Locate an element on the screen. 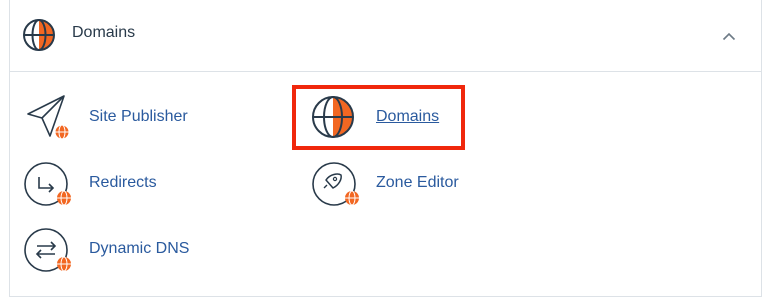 This screenshot has width=763, height=300. item-label: Zone Editor is located at coordinates (417, 182).